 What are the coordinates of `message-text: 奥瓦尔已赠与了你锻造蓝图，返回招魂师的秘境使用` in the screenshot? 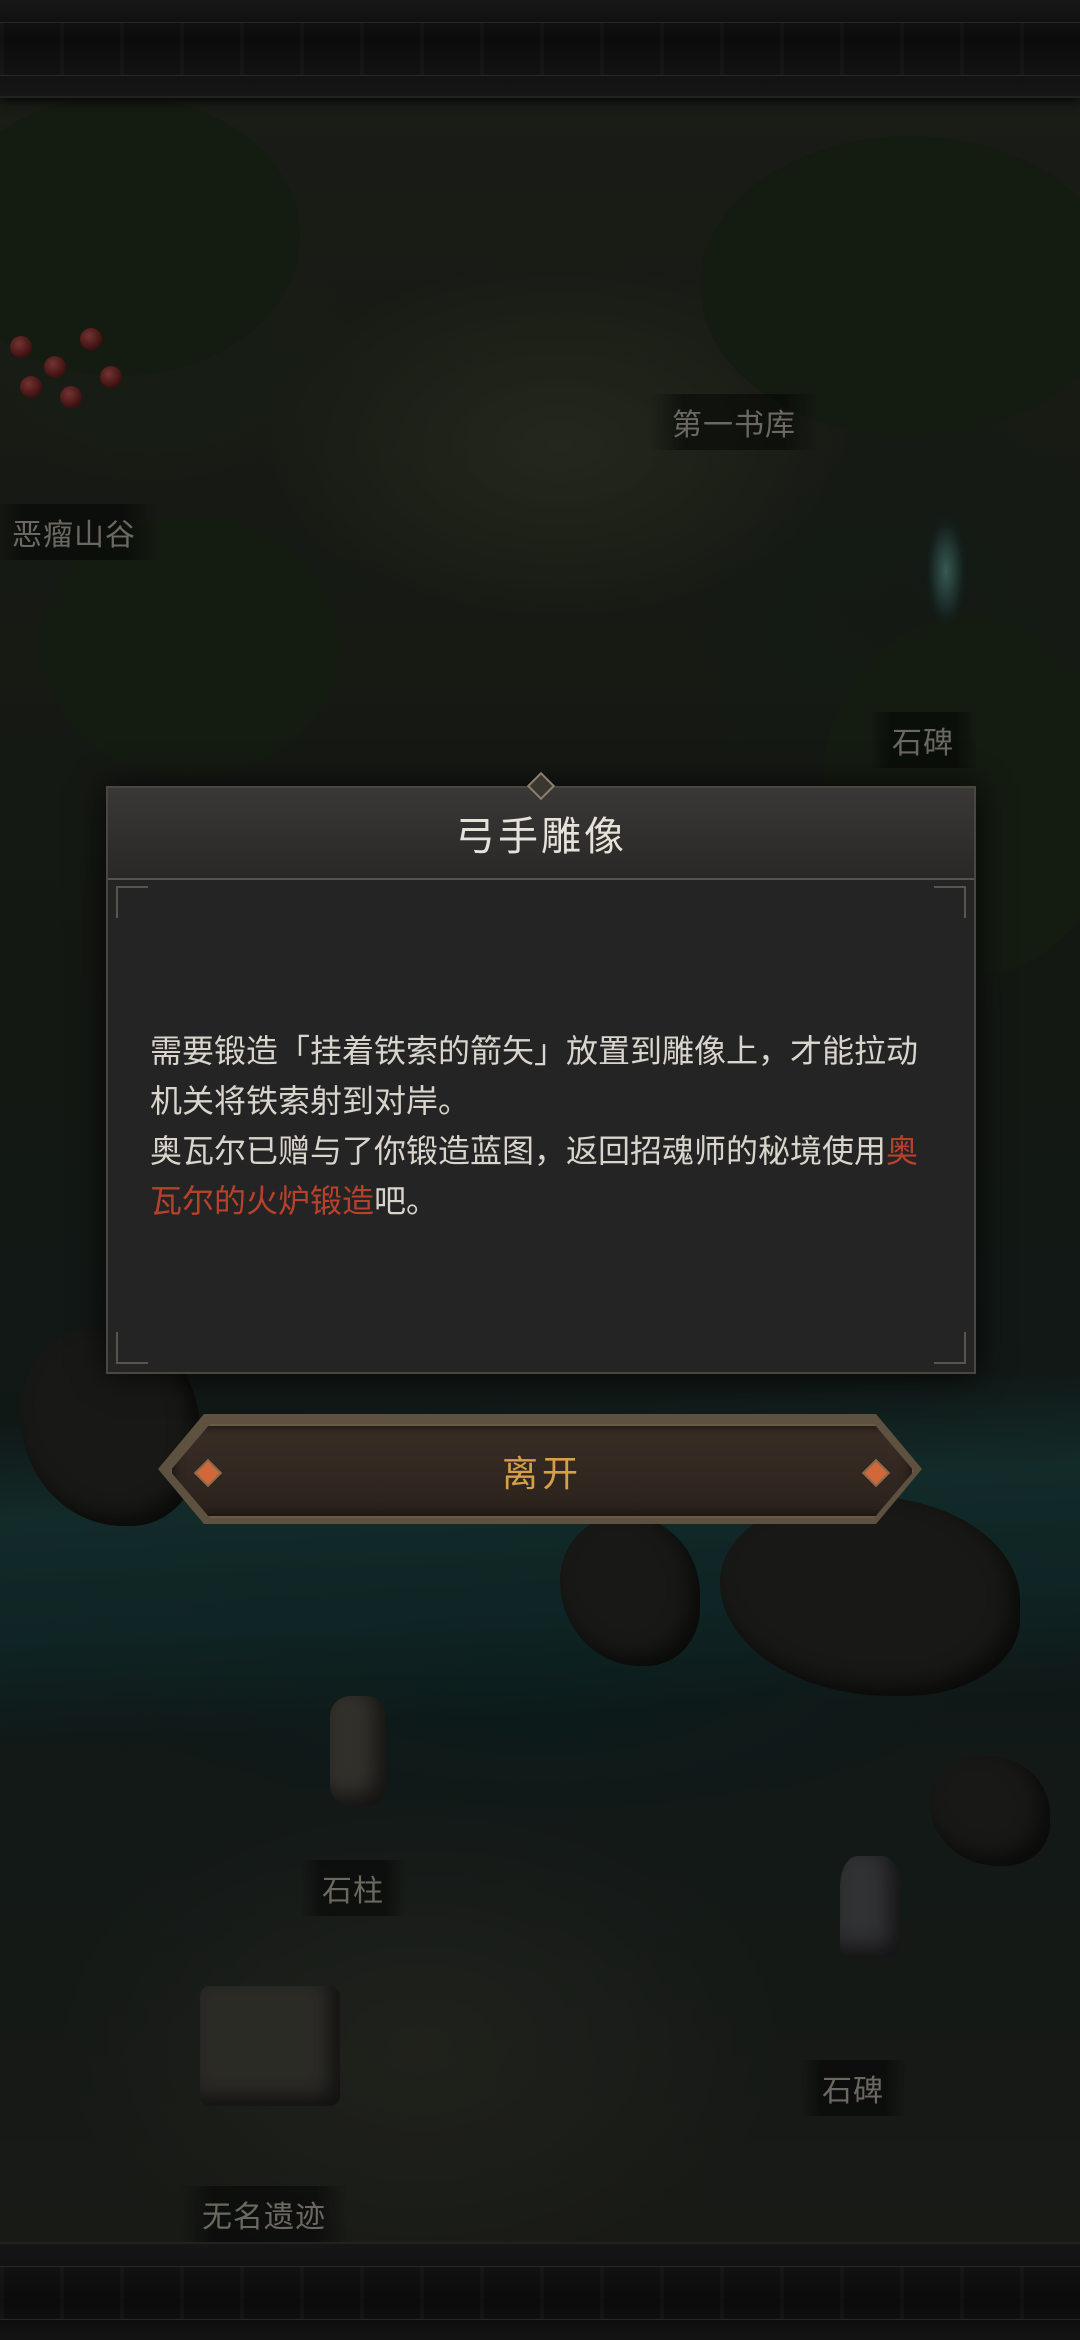 It's located at (518, 1151).